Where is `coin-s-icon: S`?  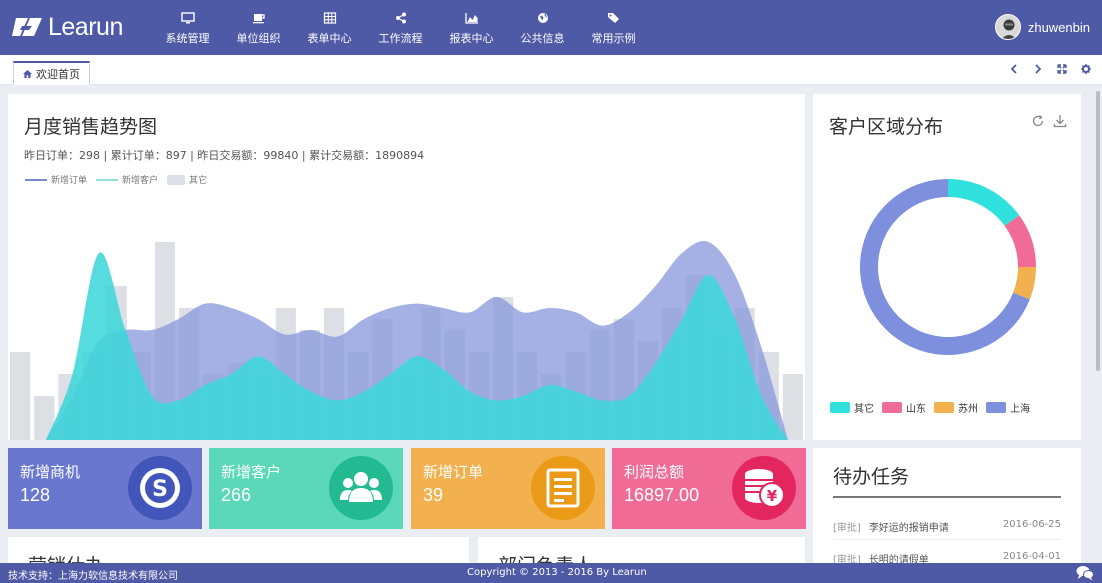
coin-s-icon: S is located at coordinates (160, 488).